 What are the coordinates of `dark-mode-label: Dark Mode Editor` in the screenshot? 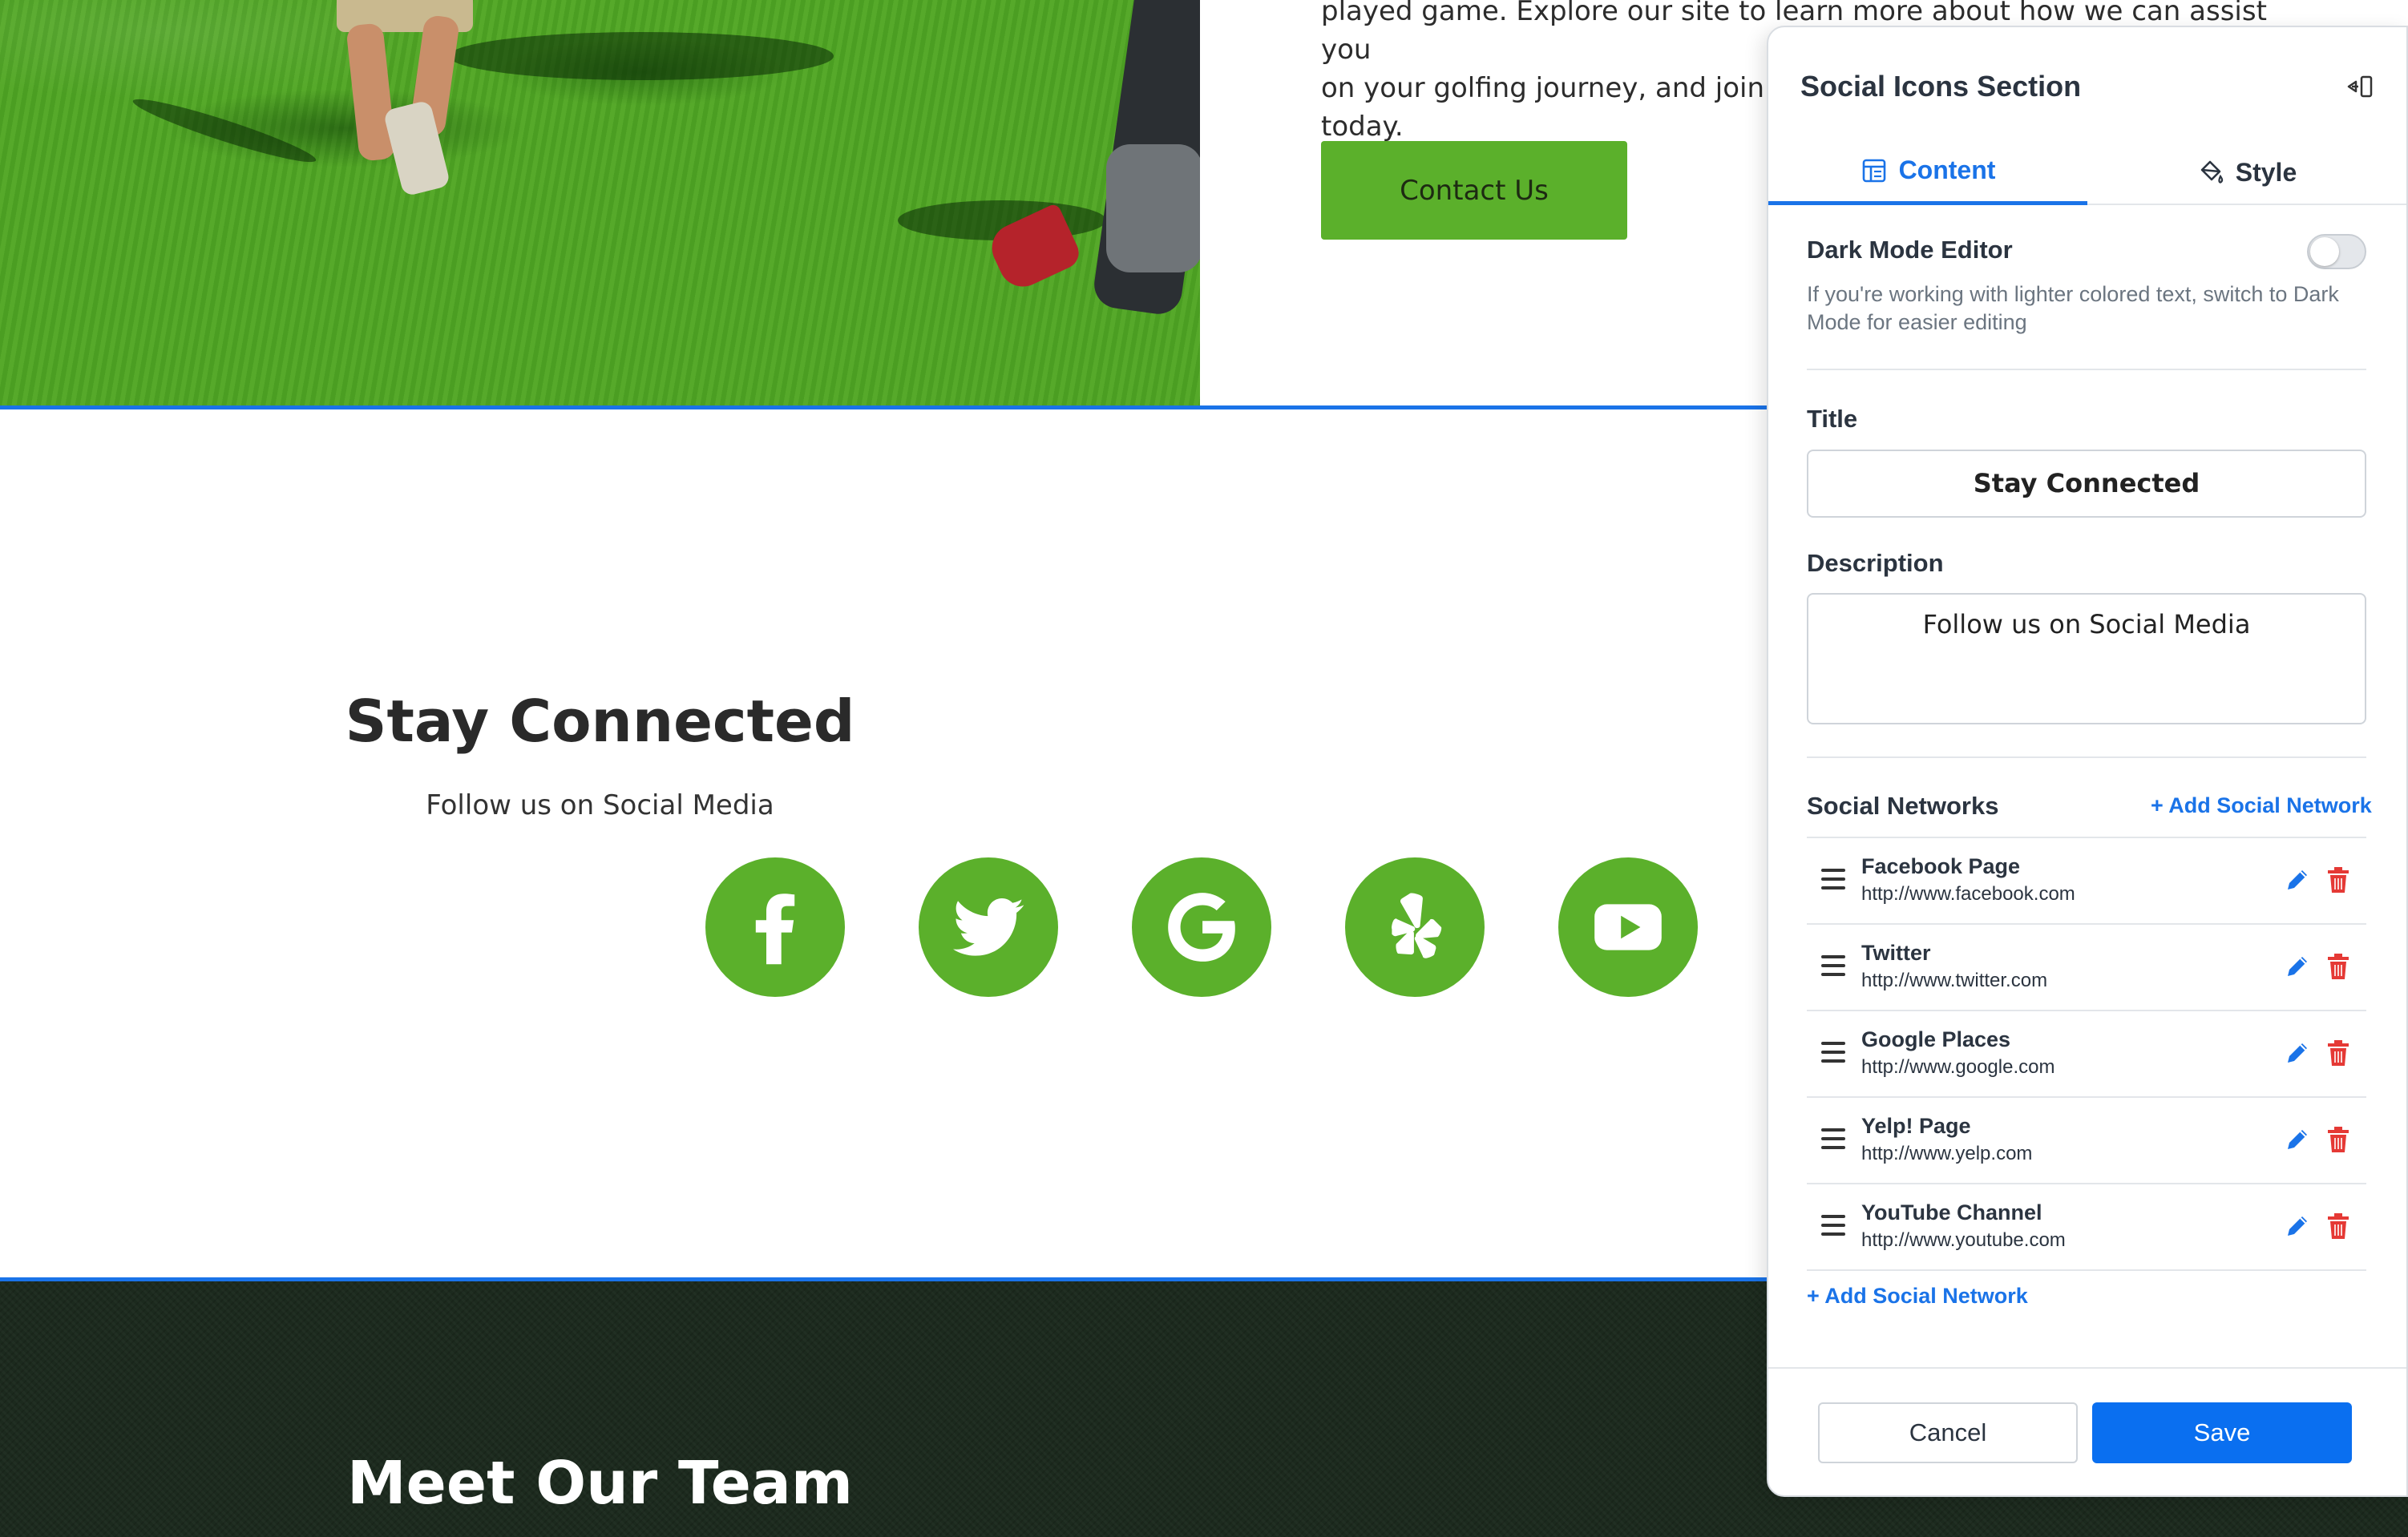 It's located at (1910, 250).